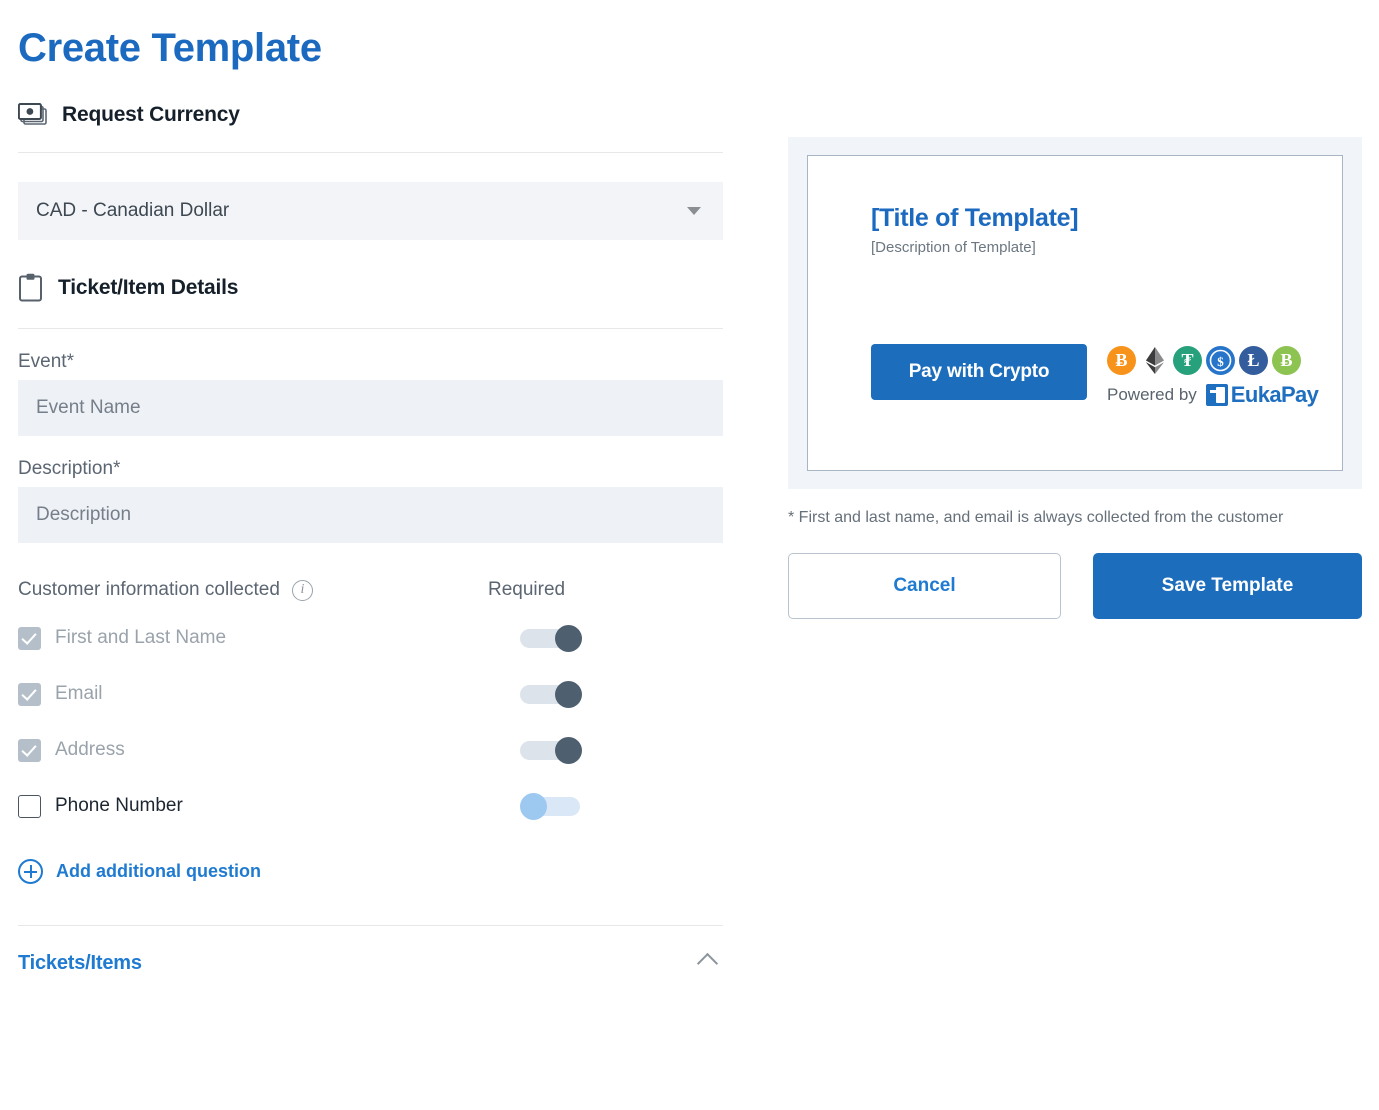 Image resolution: width=1379 pixels, height=1110 pixels. Describe the element at coordinates (151, 114) in the screenshot. I see `request-currency-label: Request Currency` at that location.